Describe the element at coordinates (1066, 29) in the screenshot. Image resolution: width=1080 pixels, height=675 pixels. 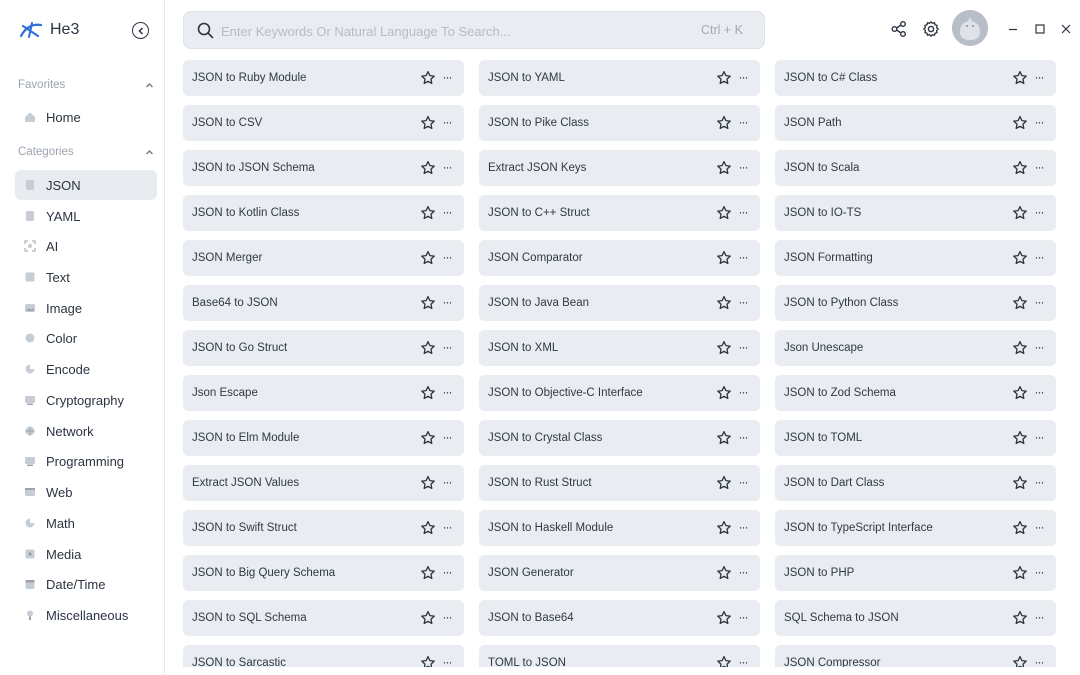
I see `close-button` at that location.